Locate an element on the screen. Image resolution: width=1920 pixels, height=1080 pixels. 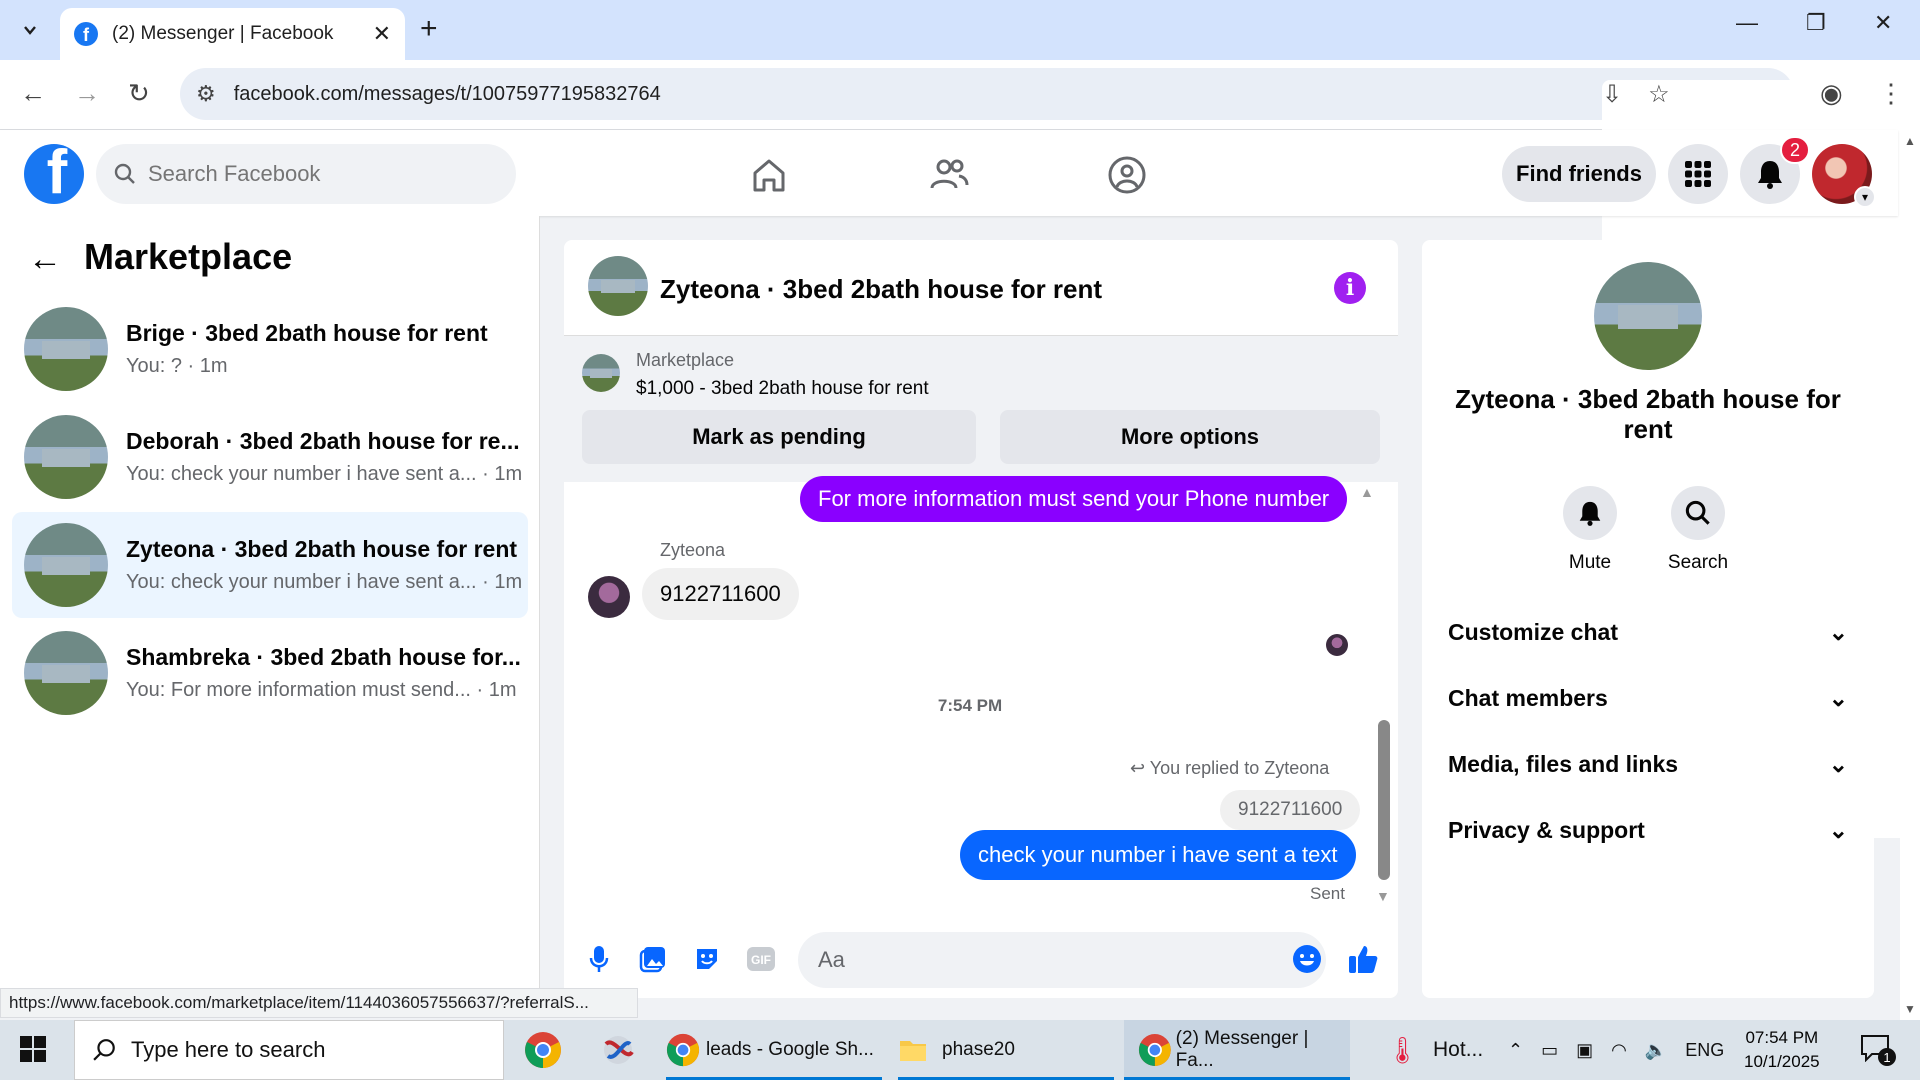
clock-time: 07:54 PM is located at coordinates (1782, 1037).